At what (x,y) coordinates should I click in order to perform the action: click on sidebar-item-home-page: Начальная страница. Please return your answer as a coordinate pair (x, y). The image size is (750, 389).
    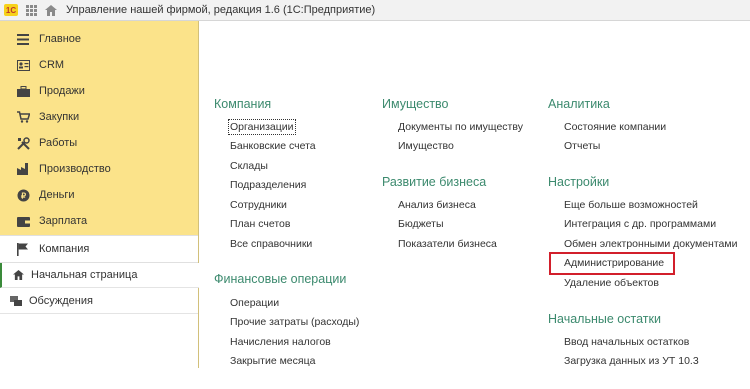
    Looking at the image, I should click on (100, 275).